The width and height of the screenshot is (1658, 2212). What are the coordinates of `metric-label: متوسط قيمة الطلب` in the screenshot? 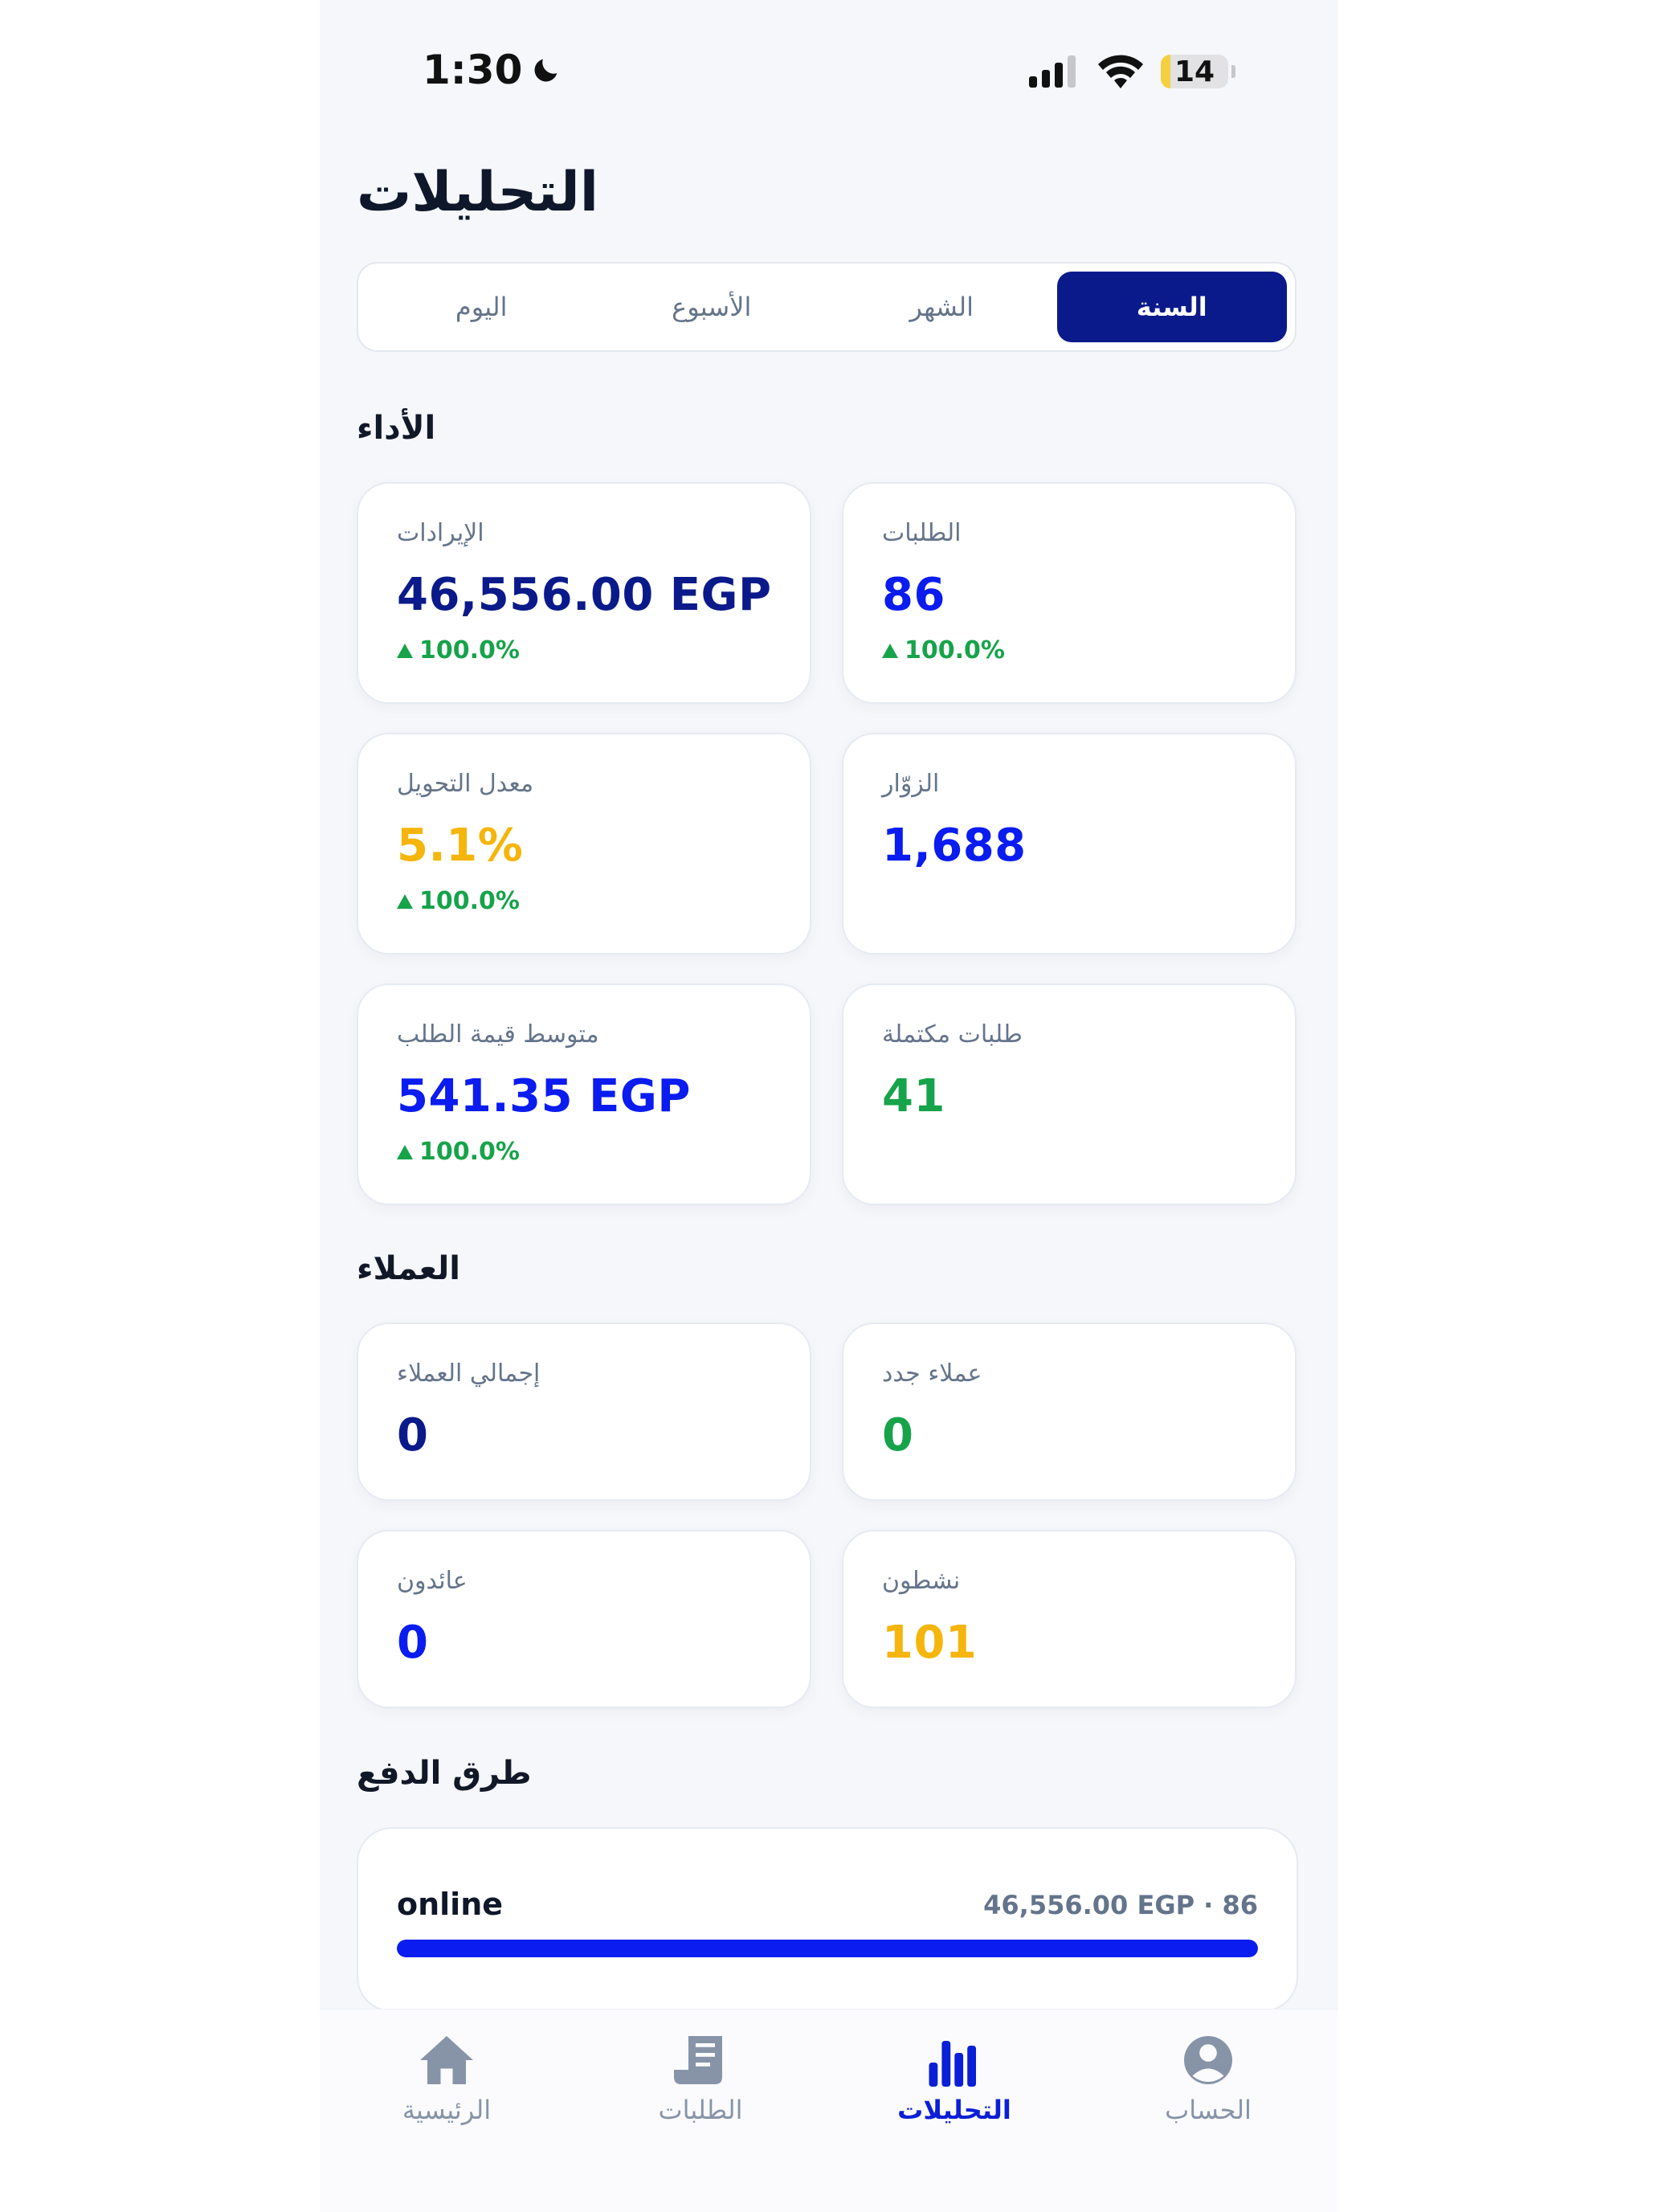 It's located at (498, 1035).